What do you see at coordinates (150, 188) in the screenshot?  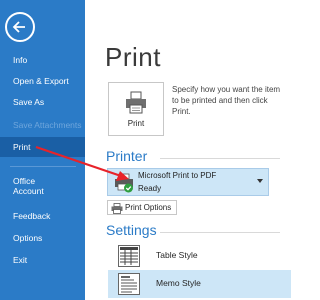 I see `printer-status: Ready` at bounding box center [150, 188].